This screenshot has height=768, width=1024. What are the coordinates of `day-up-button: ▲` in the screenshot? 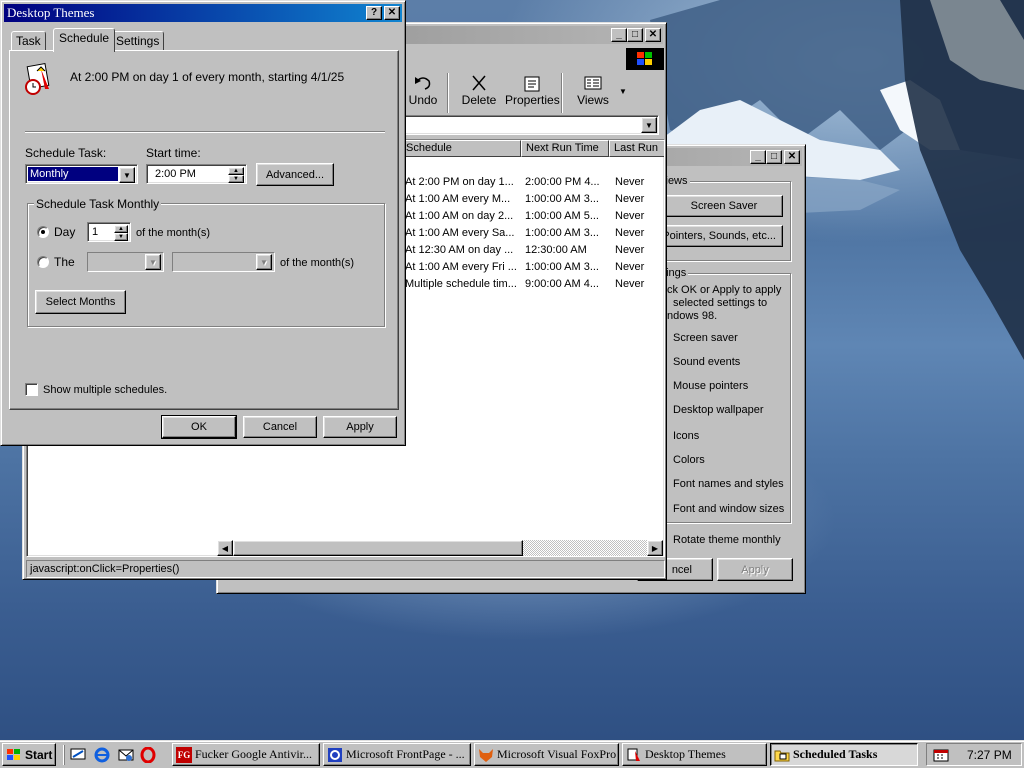 It's located at (121, 229).